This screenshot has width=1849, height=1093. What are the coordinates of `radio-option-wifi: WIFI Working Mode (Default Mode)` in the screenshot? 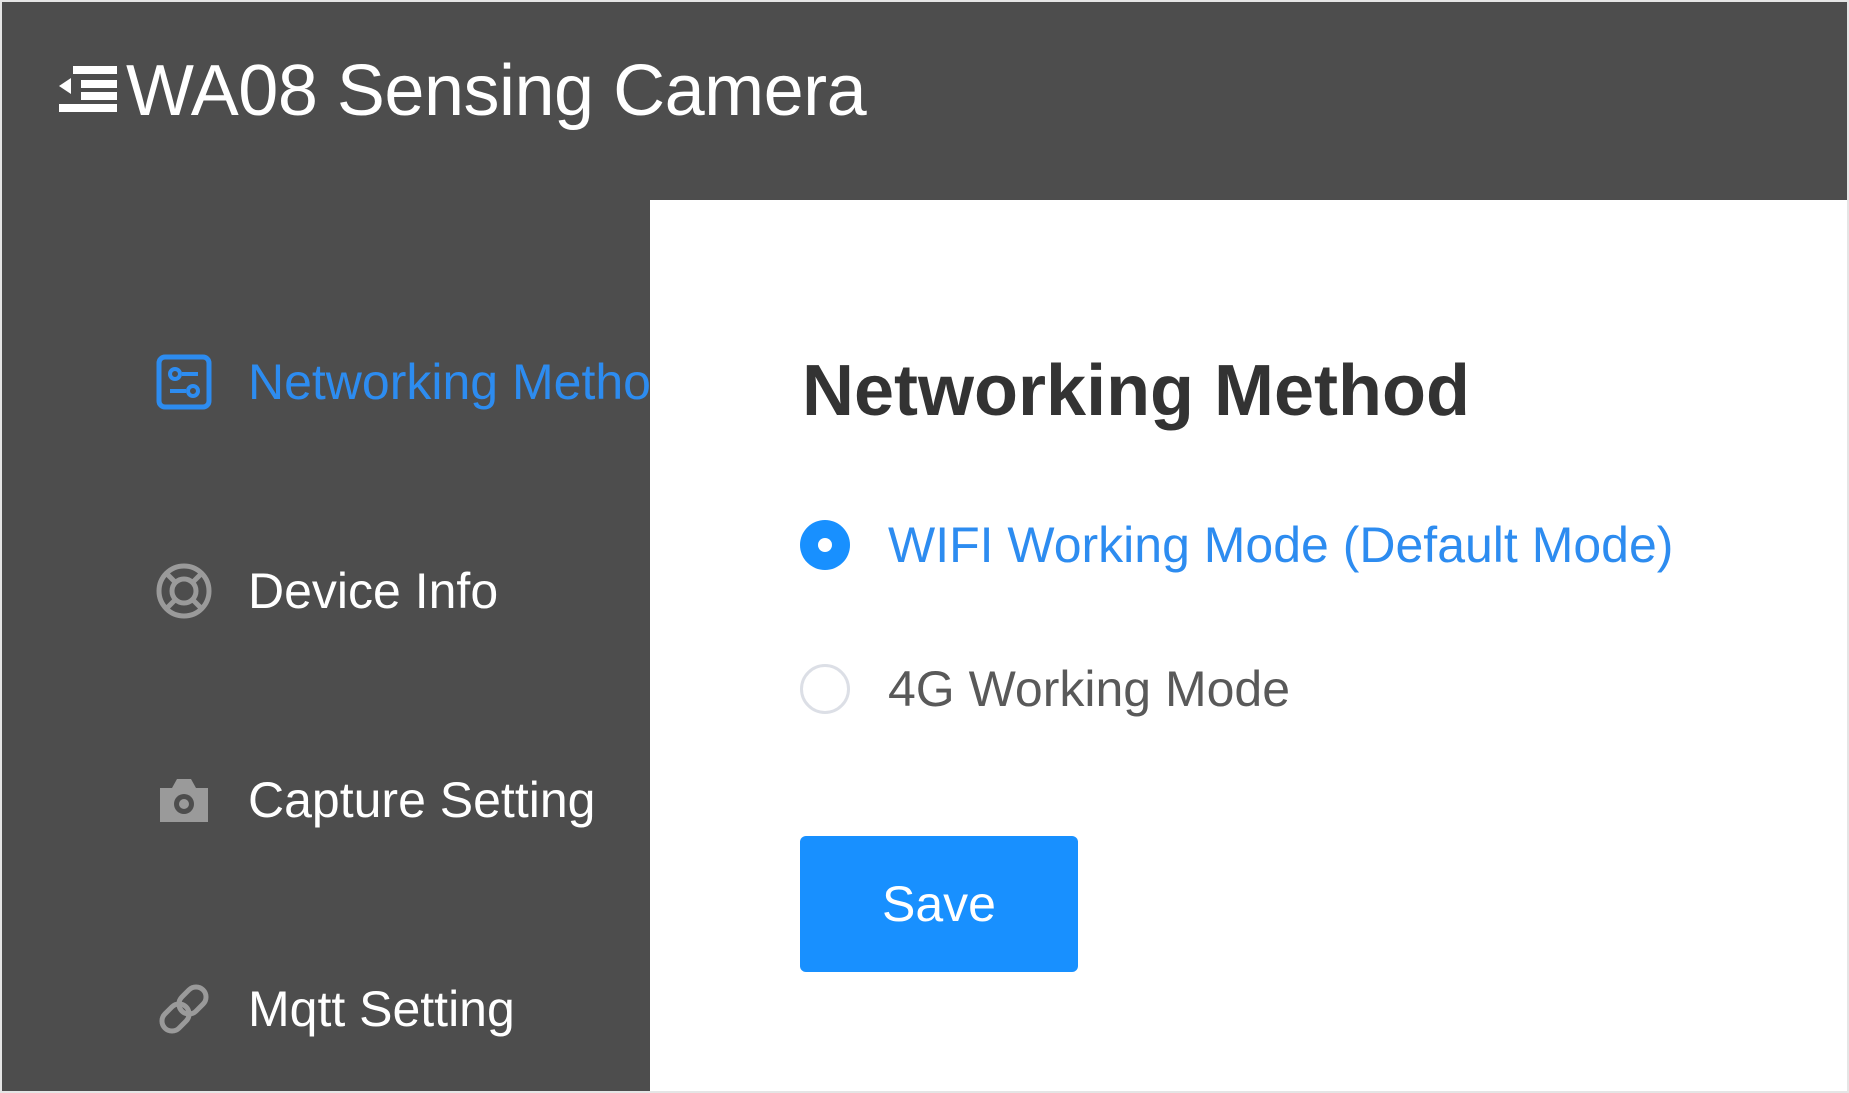 It's located at (1236, 545).